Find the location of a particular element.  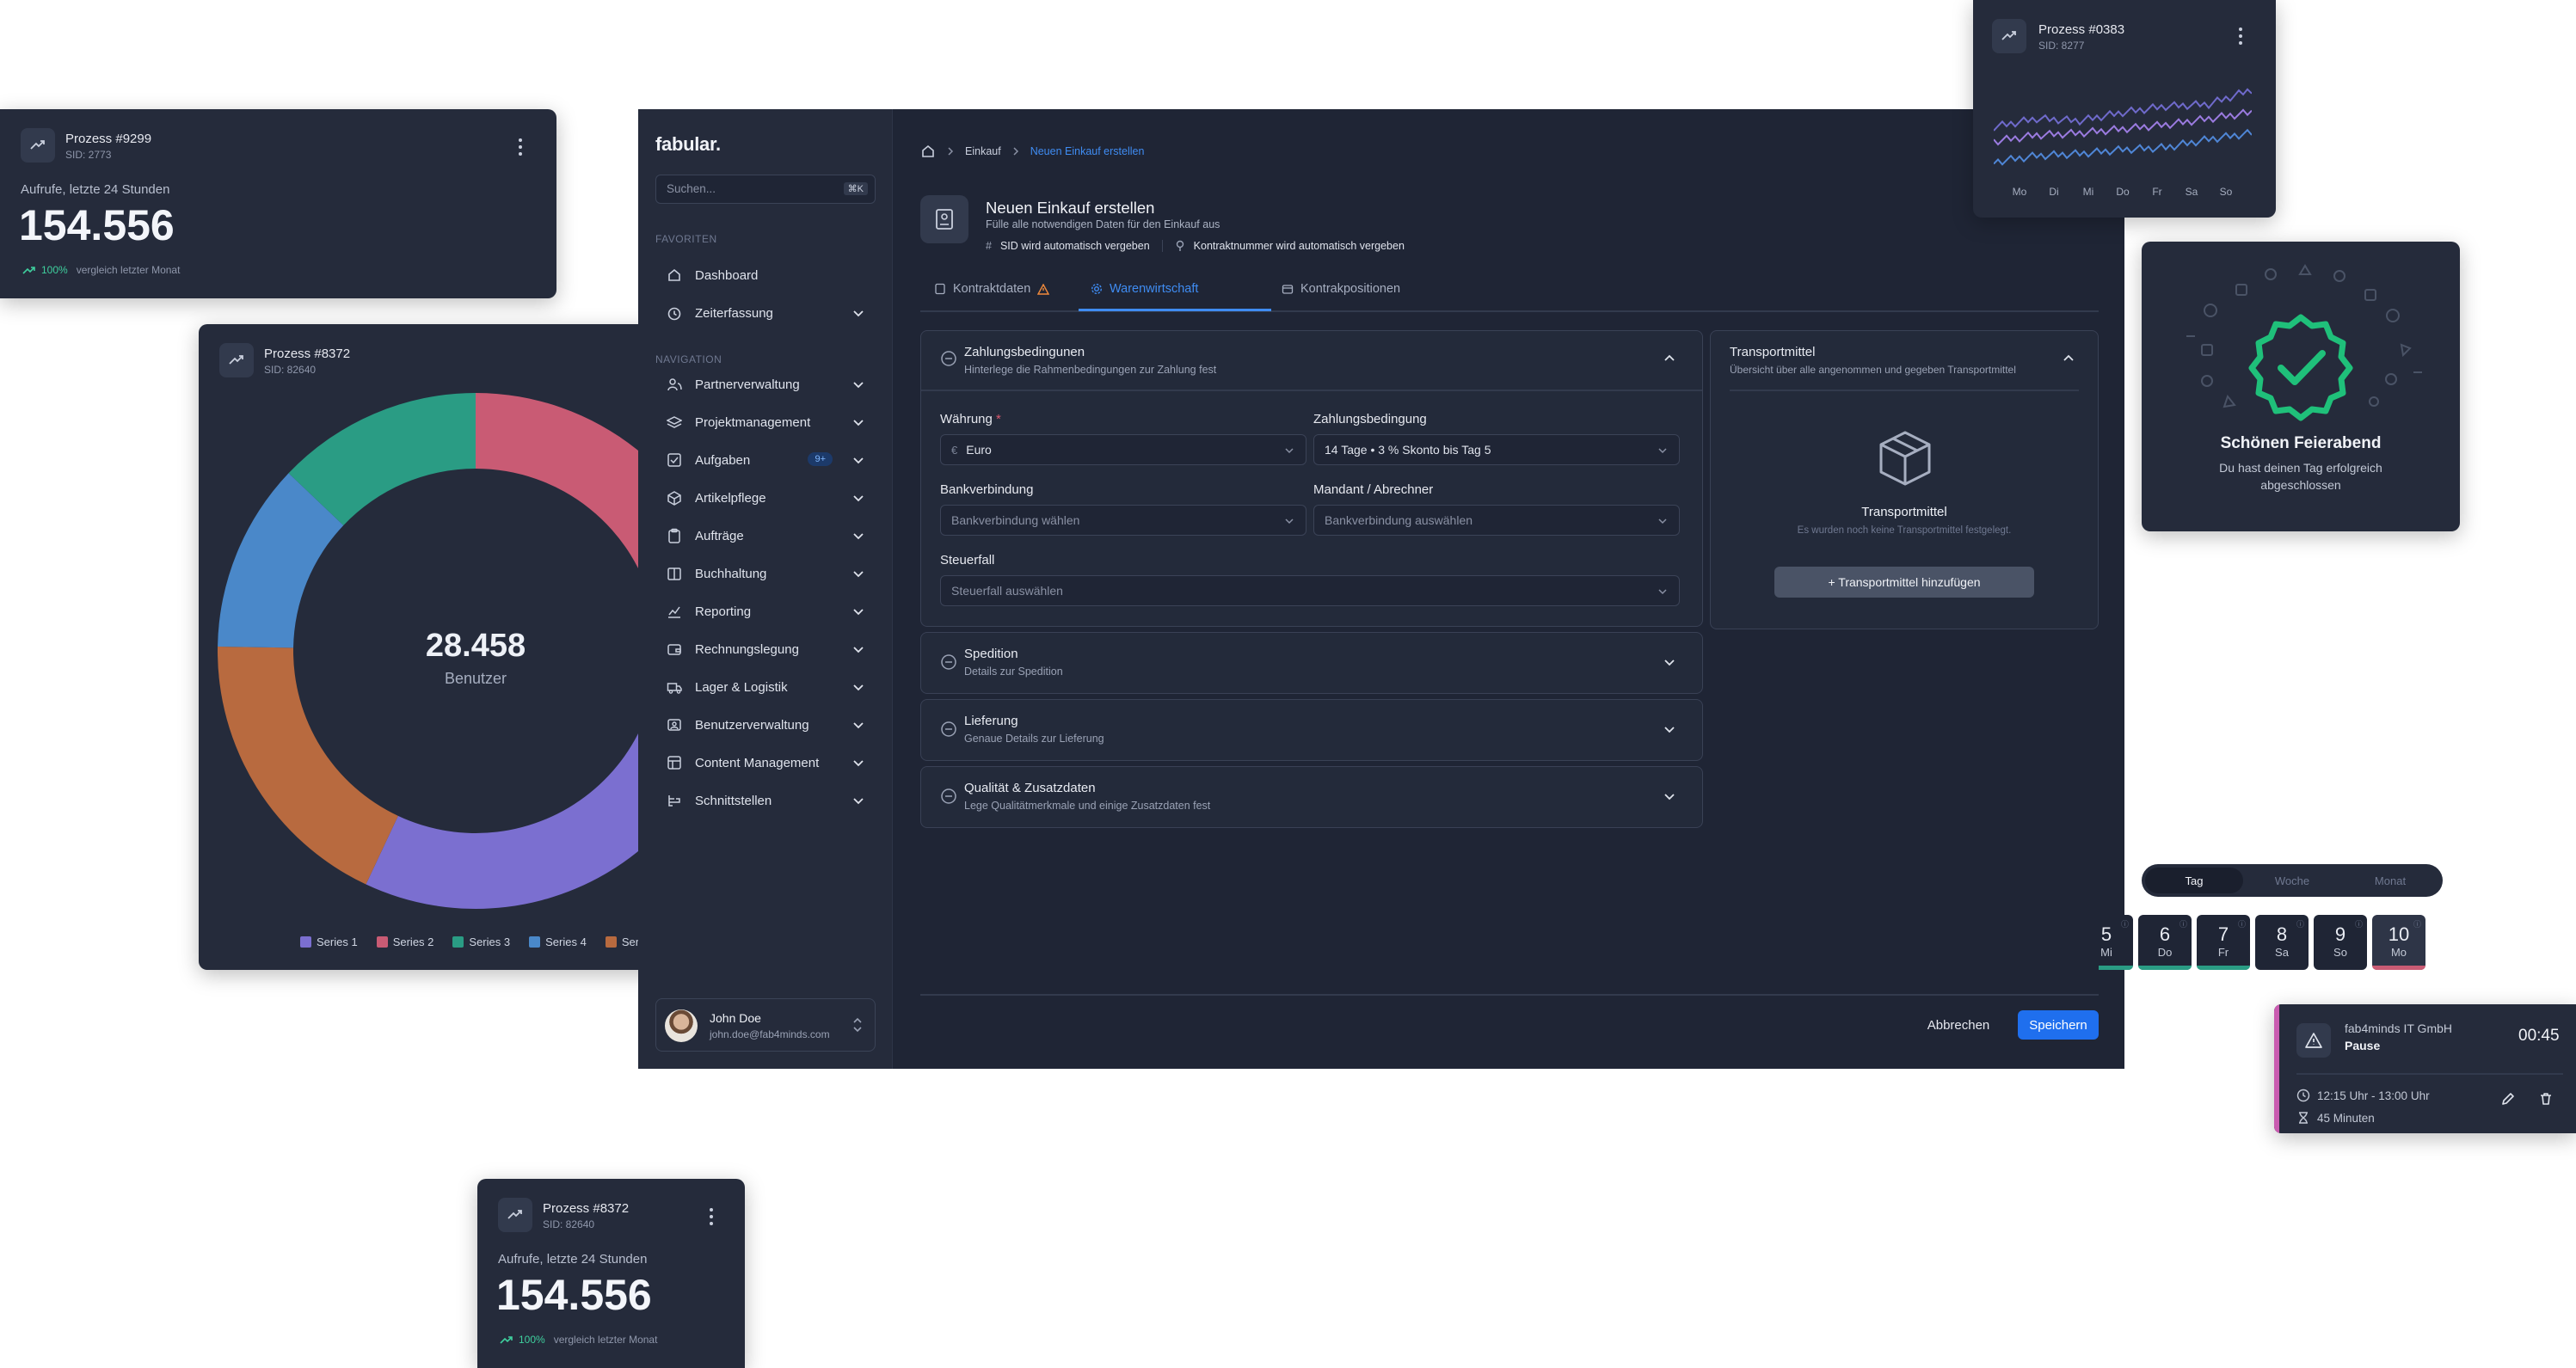

transport-title: Transportmittel is located at coordinates (1773, 352).